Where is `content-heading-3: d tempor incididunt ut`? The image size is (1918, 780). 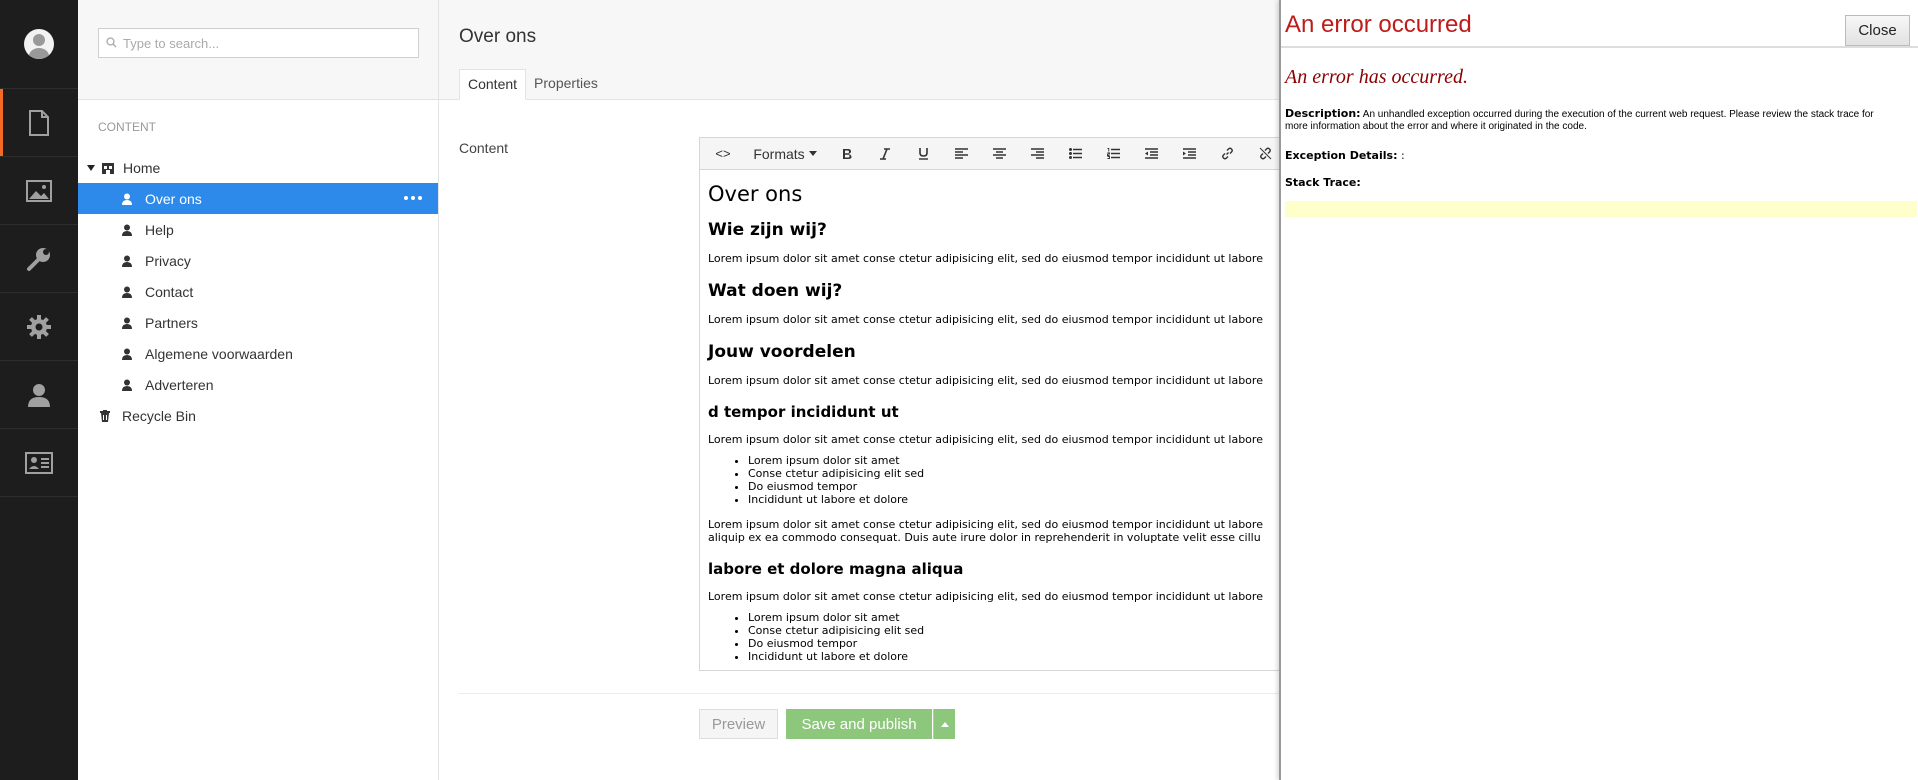
content-heading-3: d tempor incididunt ut is located at coordinates (803, 412).